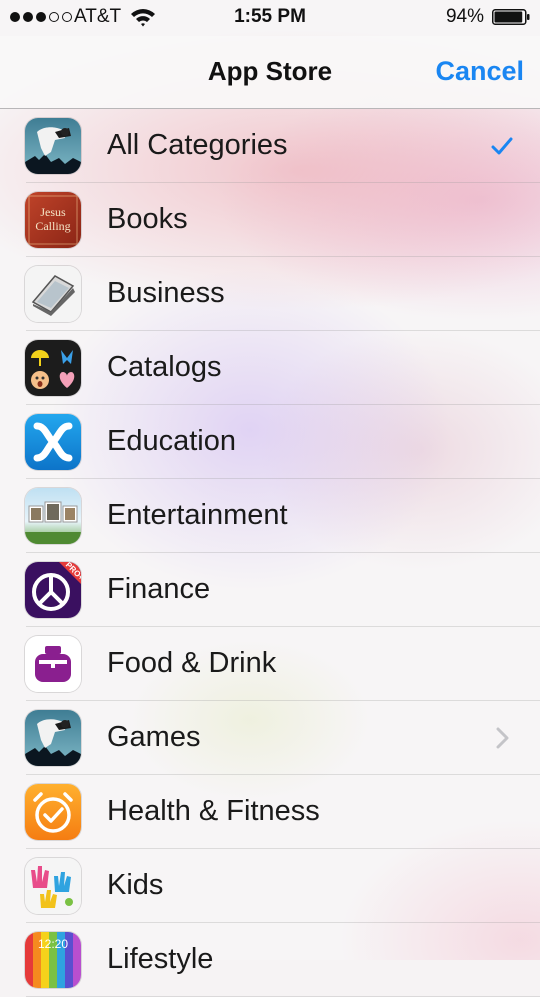  Describe the element at coordinates (53, 516) in the screenshot. I see `entertainment-app-icon` at that location.